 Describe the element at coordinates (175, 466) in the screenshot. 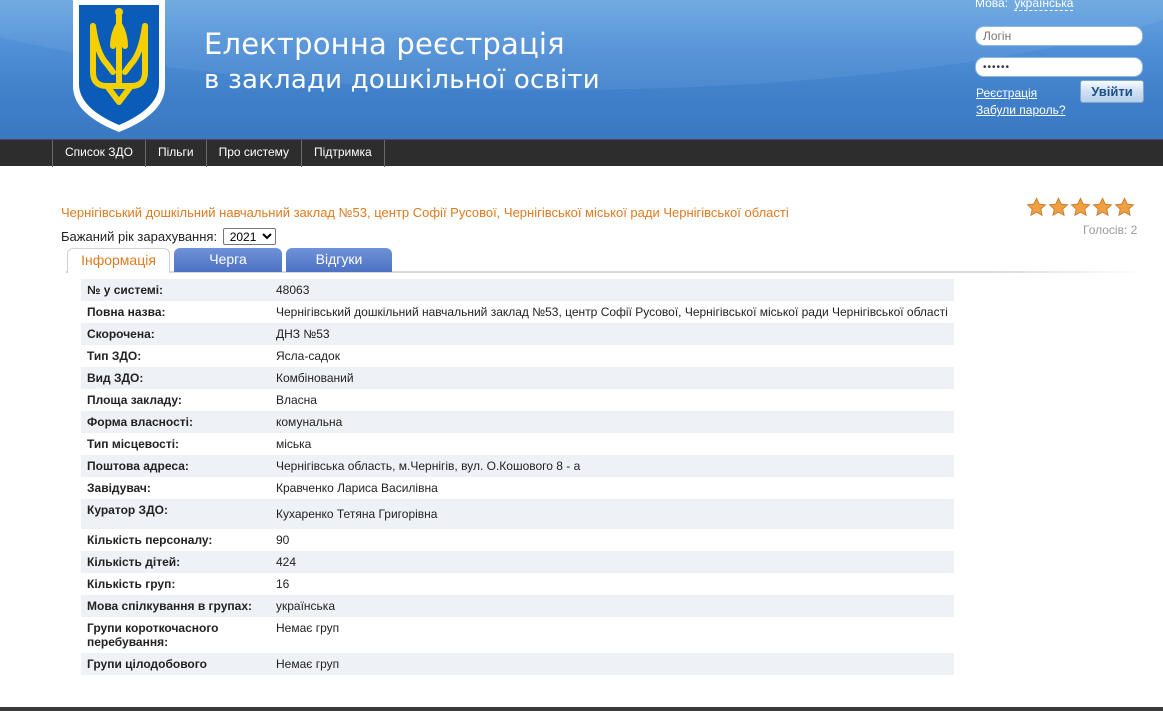

I see `field-label: Поштова адреса:` at that location.